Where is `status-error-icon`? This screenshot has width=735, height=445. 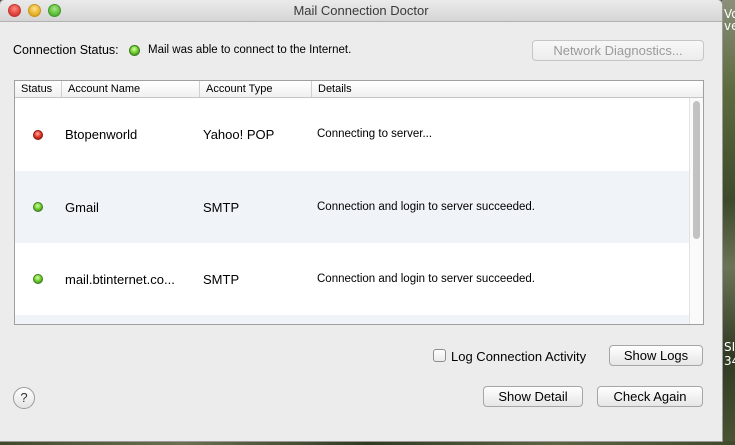
status-error-icon is located at coordinates (38, 135).